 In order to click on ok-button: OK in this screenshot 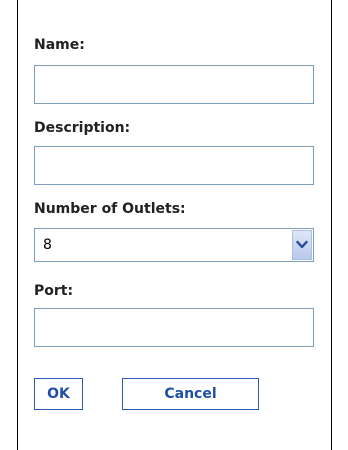, I will do `click(58, 394)`.